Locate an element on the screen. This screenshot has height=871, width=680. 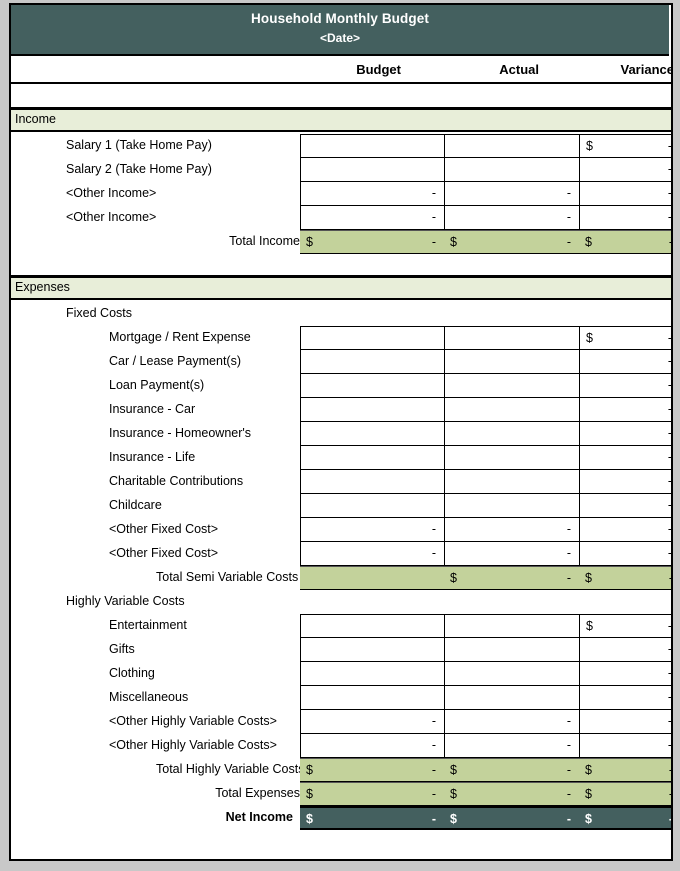
table-row: Clothing - is located at coordinates (341, 674).